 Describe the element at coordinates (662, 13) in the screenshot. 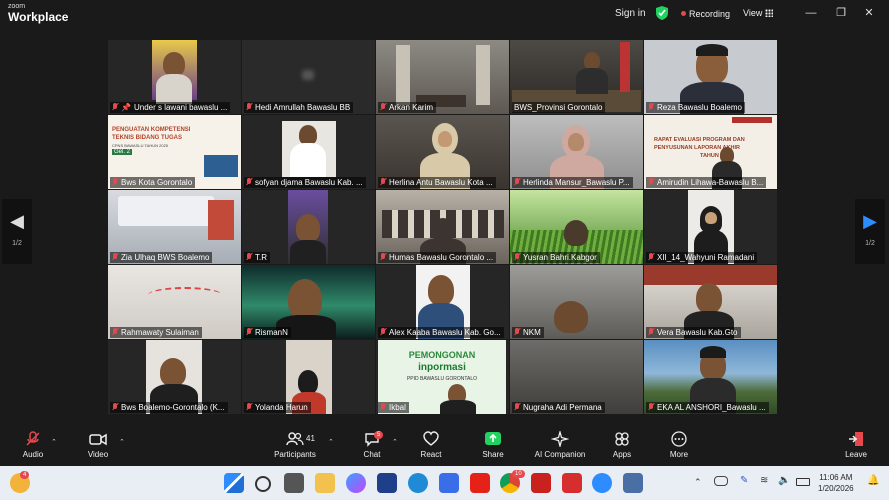

I see `security-shield-icon` at that location.